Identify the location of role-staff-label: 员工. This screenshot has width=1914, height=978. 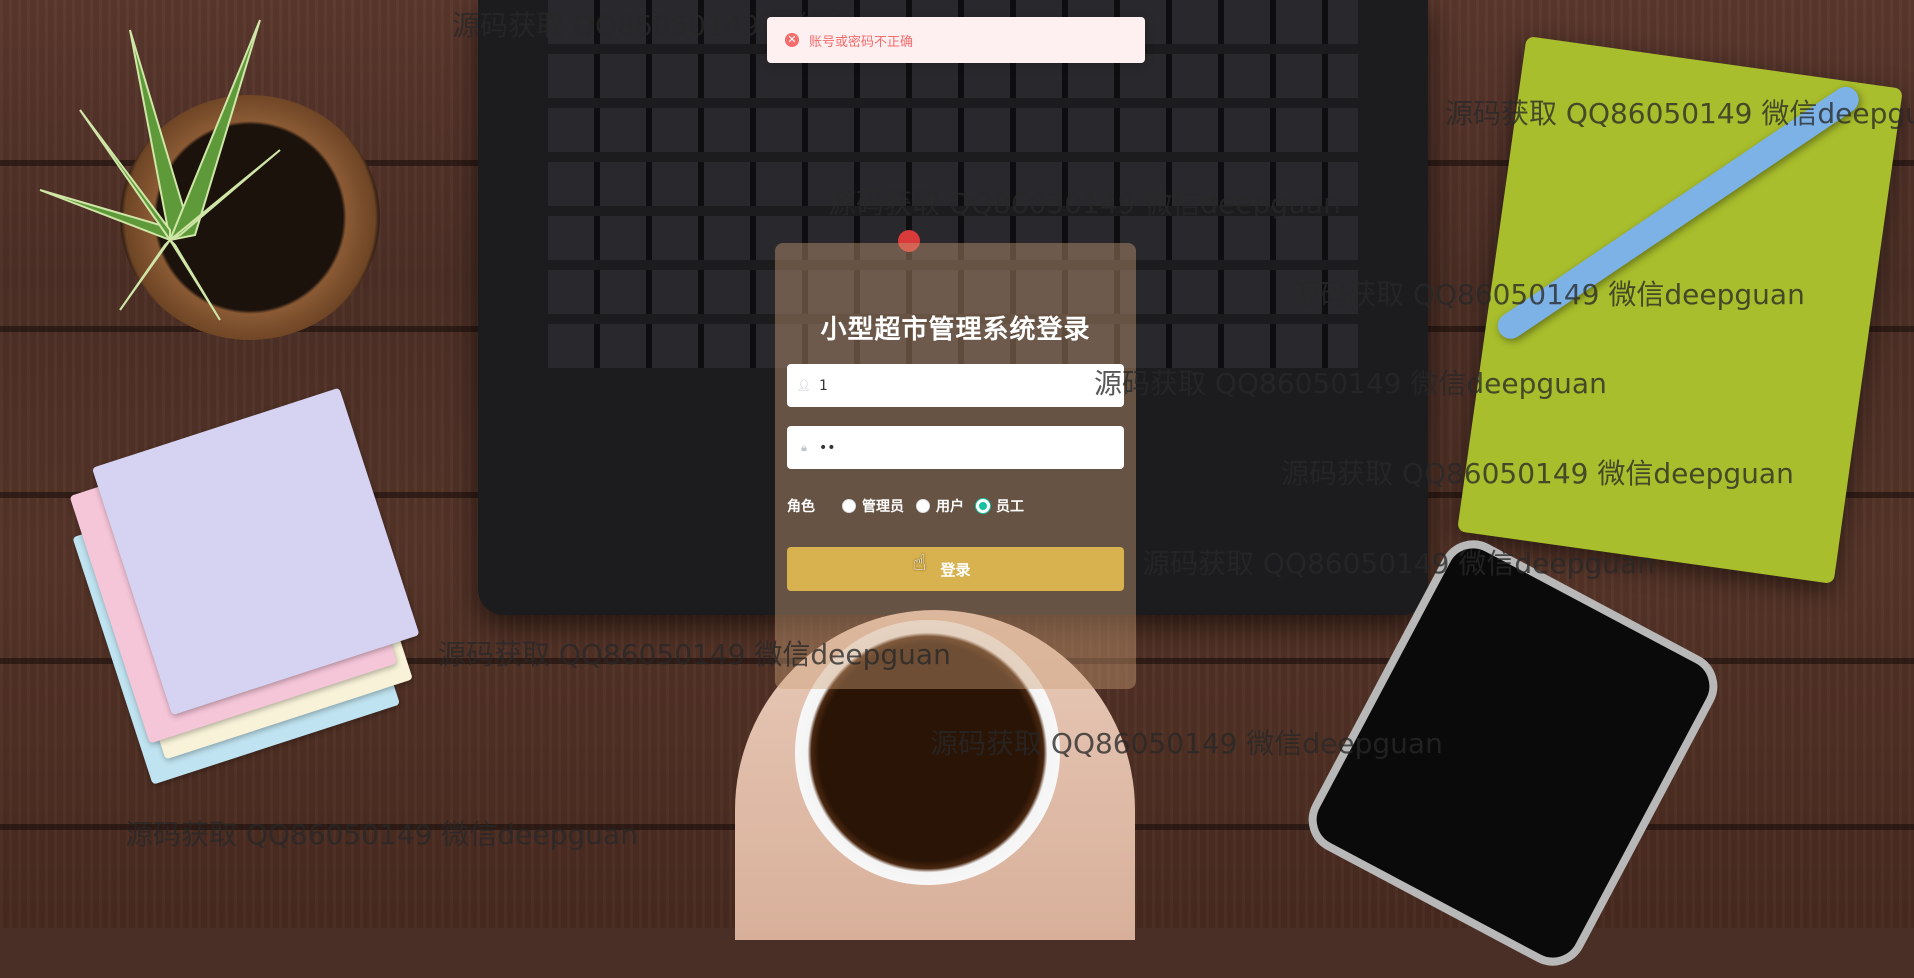
(1010, 506).